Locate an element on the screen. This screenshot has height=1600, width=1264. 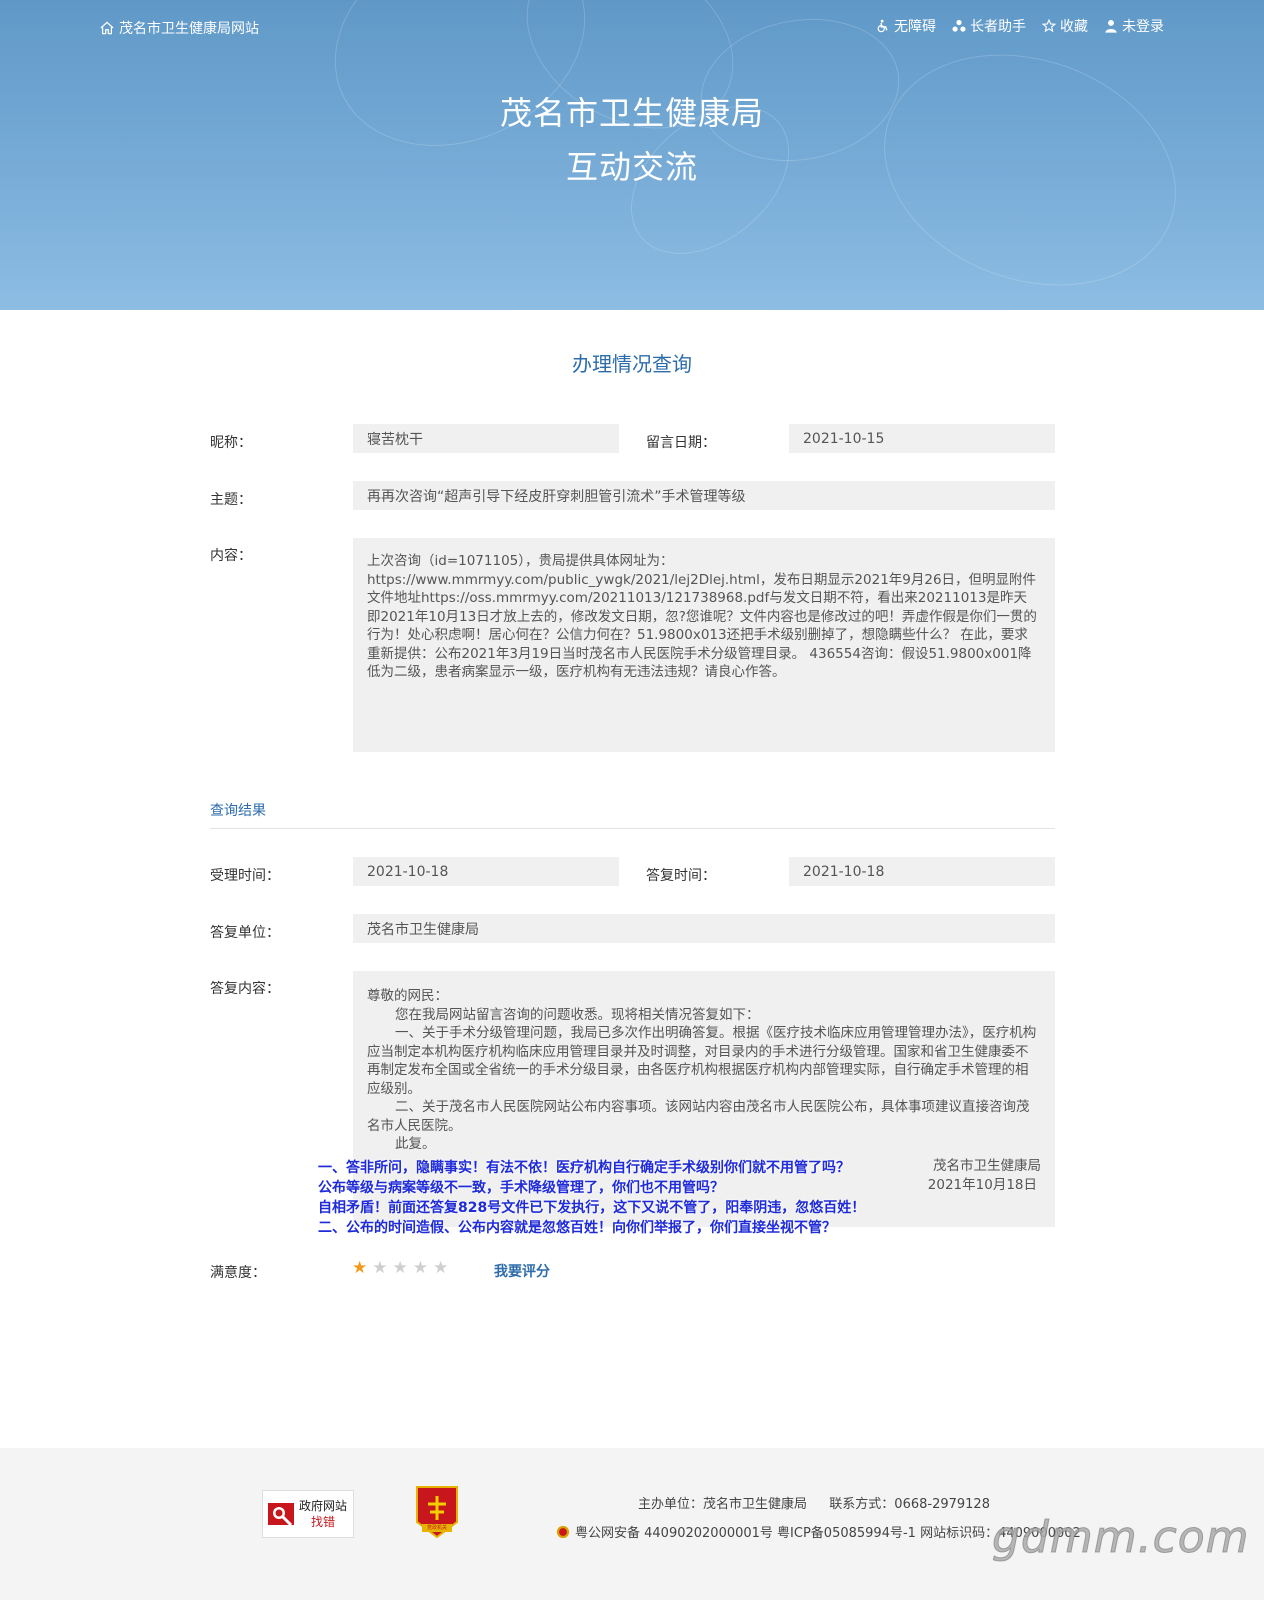
login-link: 未登录 is located at coordinates (1134, 26).